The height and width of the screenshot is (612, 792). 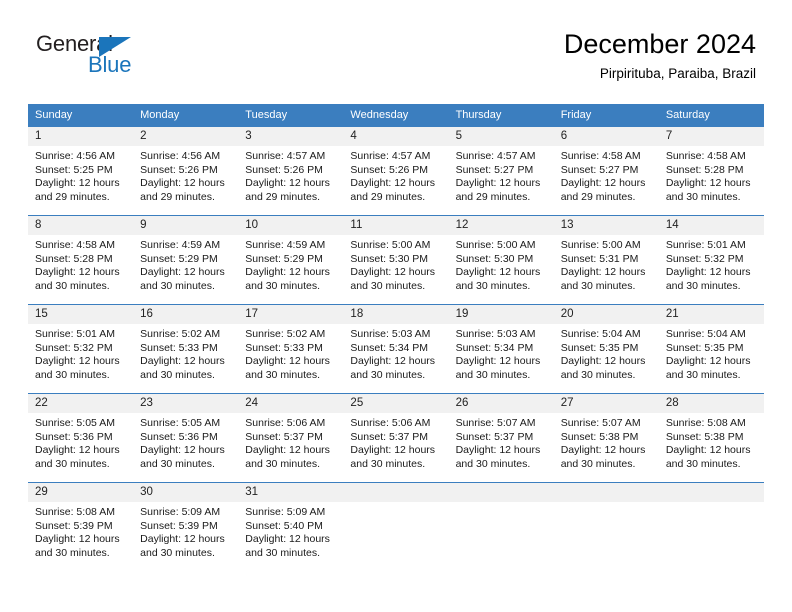 I want to click on day-number: 30, so click(x=186, y=492).